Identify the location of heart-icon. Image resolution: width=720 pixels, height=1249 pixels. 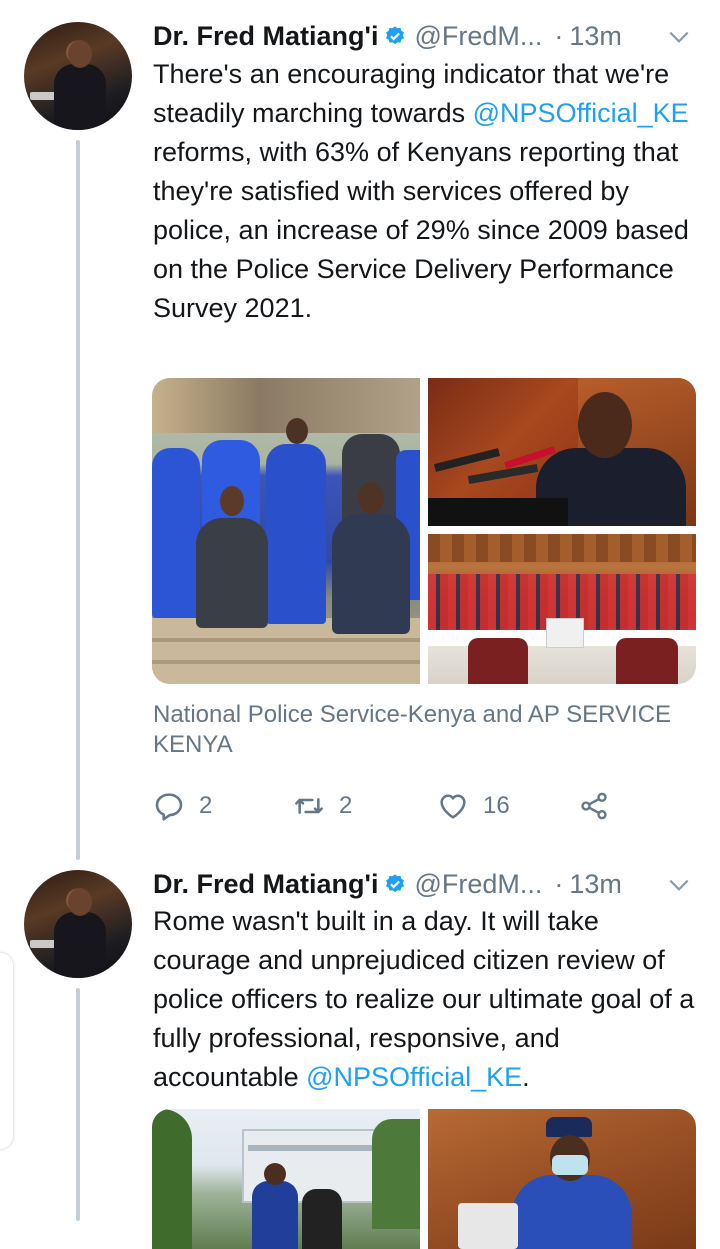
(453, 806).